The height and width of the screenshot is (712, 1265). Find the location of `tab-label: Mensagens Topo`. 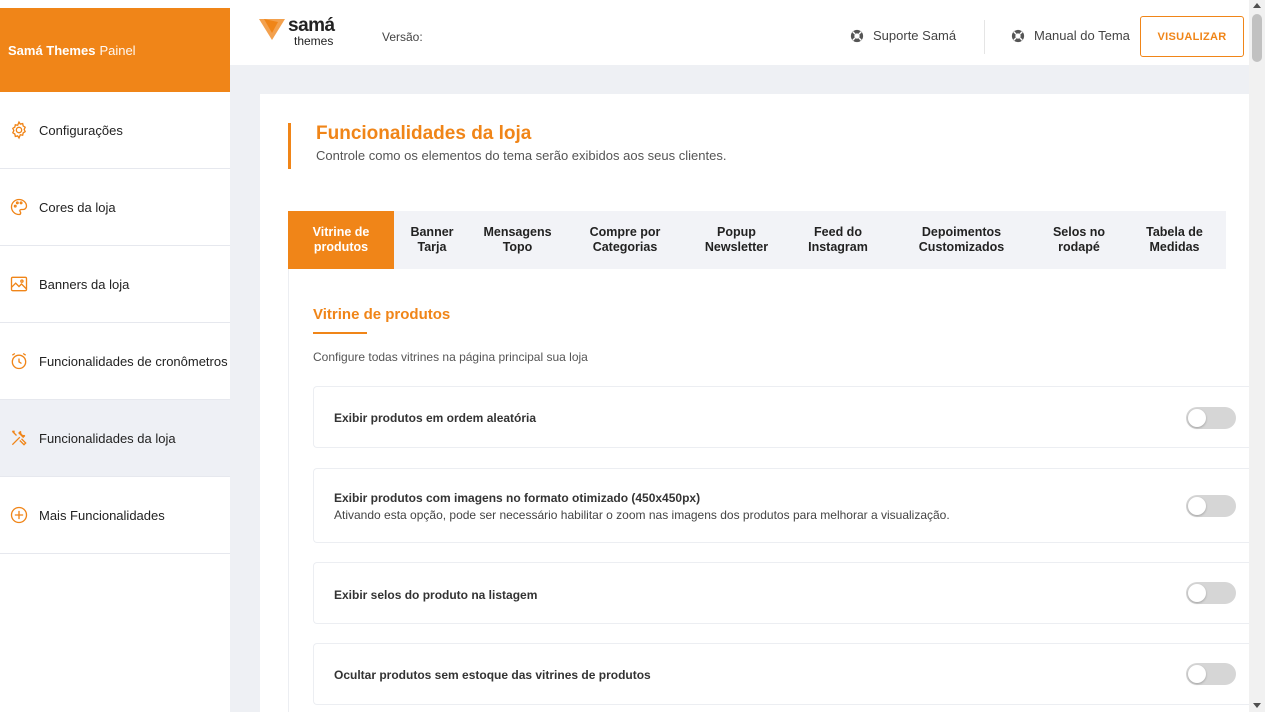

tab-label: Mensagens Topo is located at coordinates (517, 239).